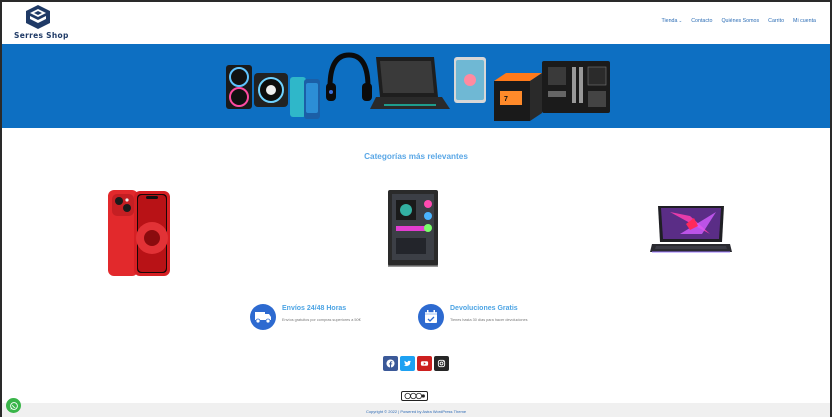  I want to click on chevron-down-icon: ⌄, so click(680, 20).